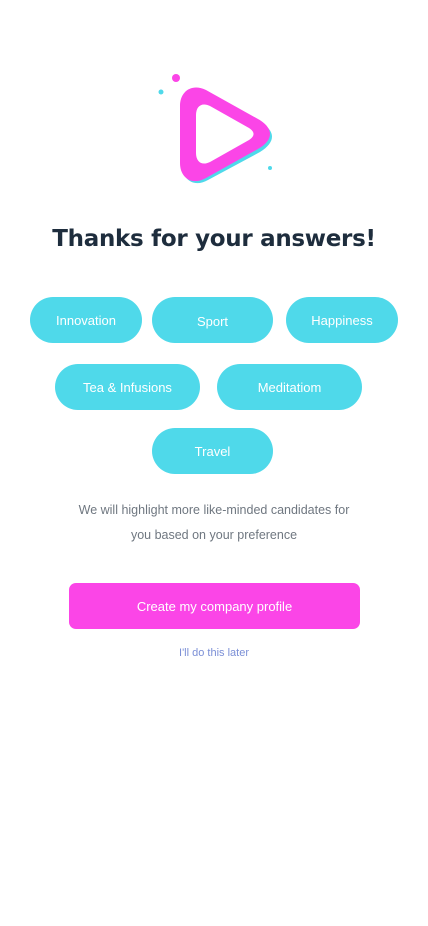  What do you see at coordinates (212, 320) in the screenshot?
I see `interest-chip-sport: Sport` at bounding box center [212, 320].